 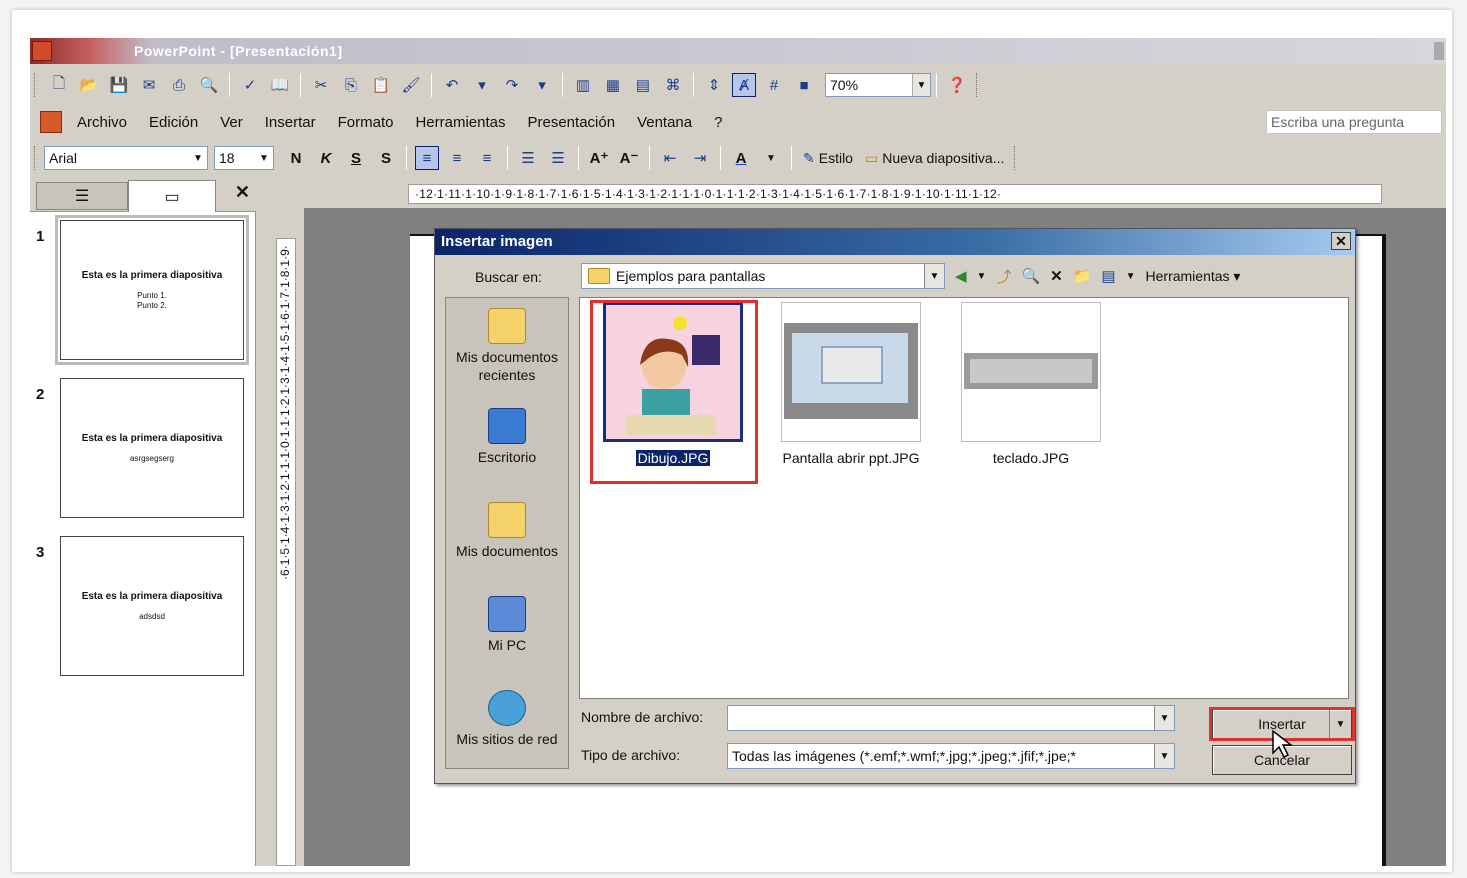 What do you see at coordinates (381, 85) in the screenshot?
I see `paste-icon: 📋` at bounding box center [381, 85].